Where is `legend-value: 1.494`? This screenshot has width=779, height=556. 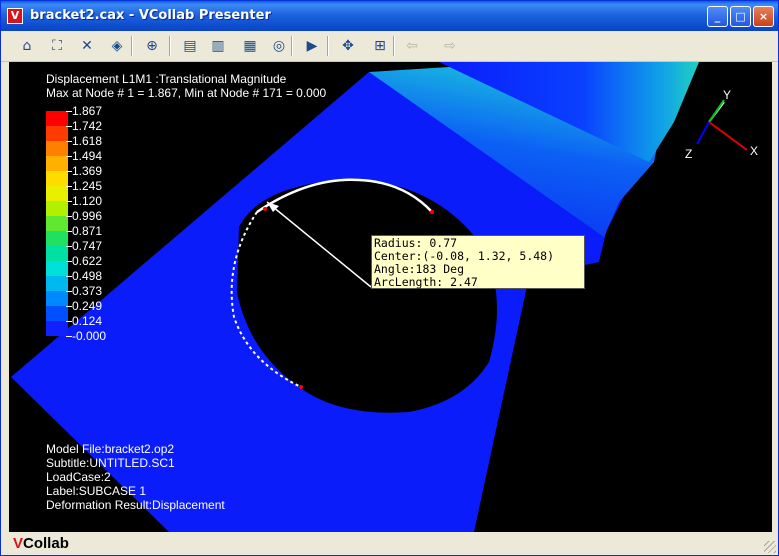
legend-value: 1.494 is located at coordinates (87, 156).